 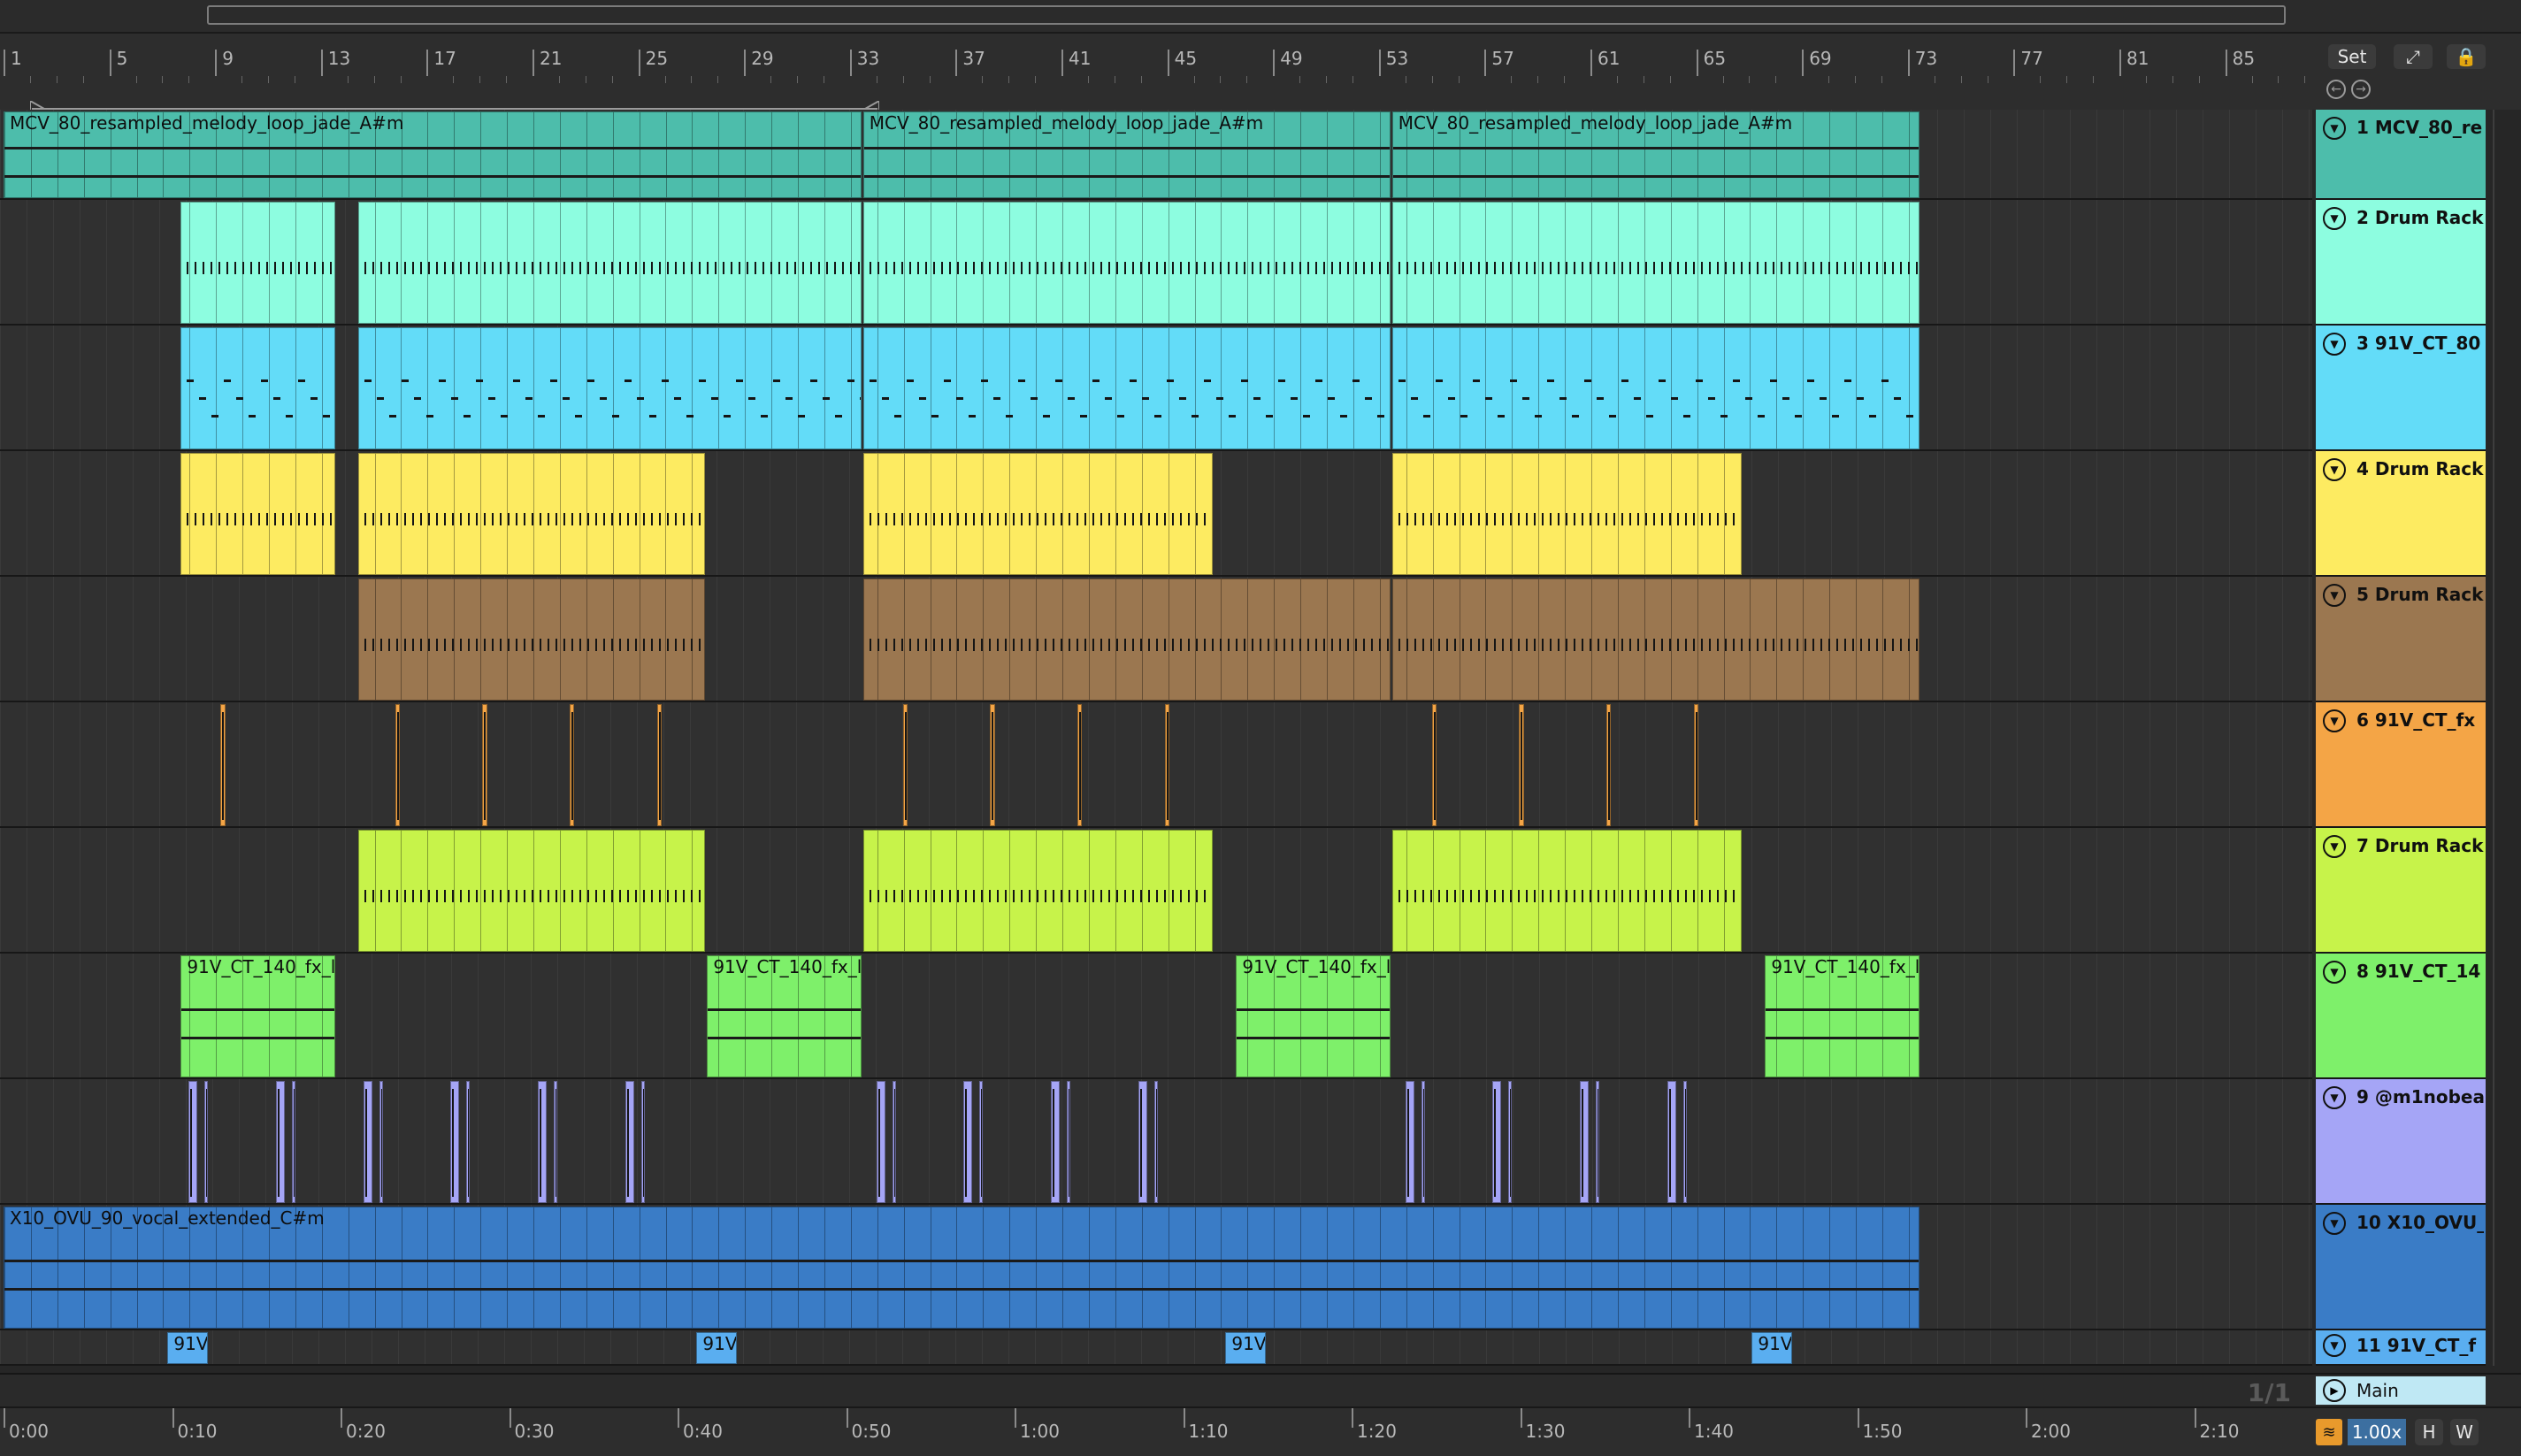 I want to click on track-header: ▼ 2 Drum Rack, so click(x=2401, y=263).